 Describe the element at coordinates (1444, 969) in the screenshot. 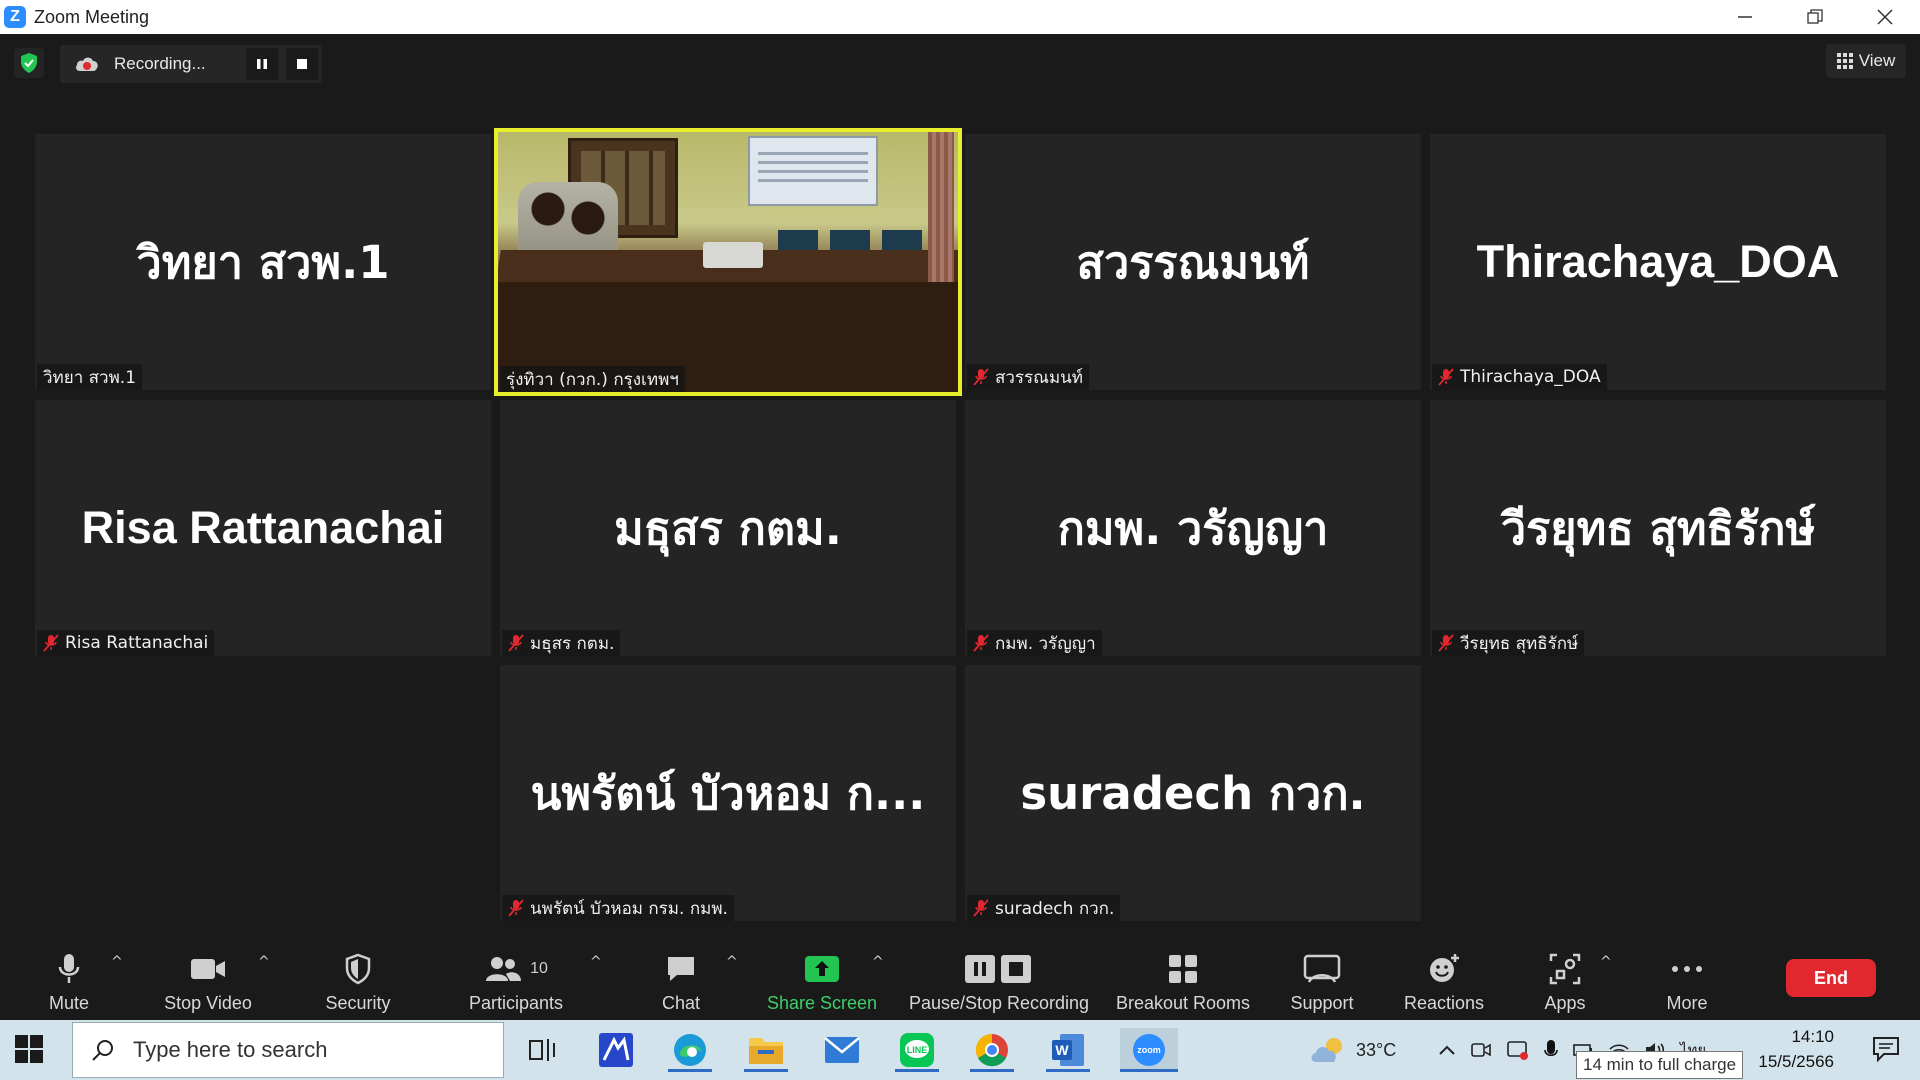

I see `reactions-emoji-icon` at that location.